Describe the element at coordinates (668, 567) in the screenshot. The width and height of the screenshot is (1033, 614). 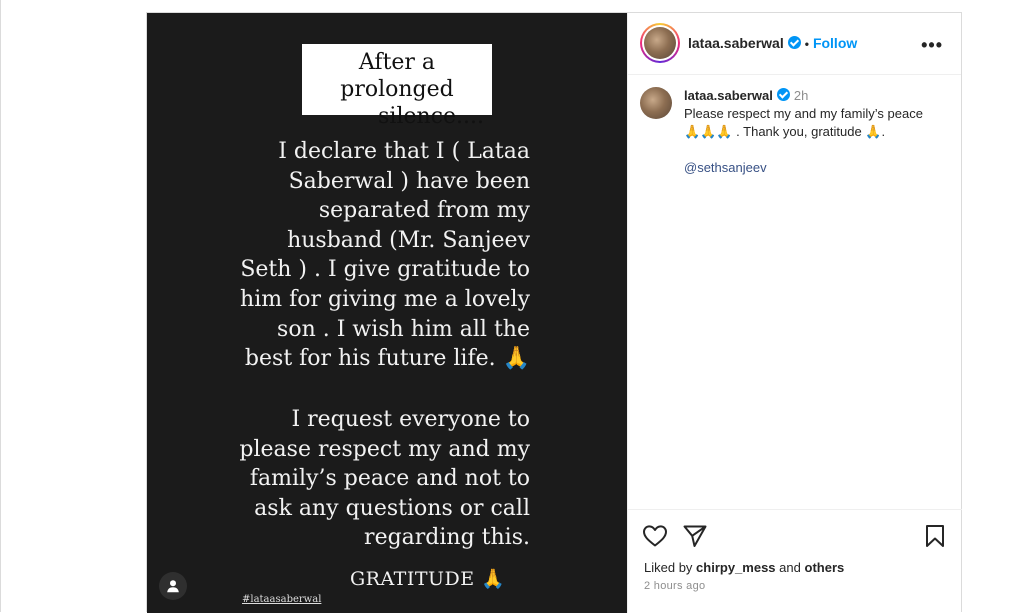
I see `liked-by-prefix: Liked by` at that location.